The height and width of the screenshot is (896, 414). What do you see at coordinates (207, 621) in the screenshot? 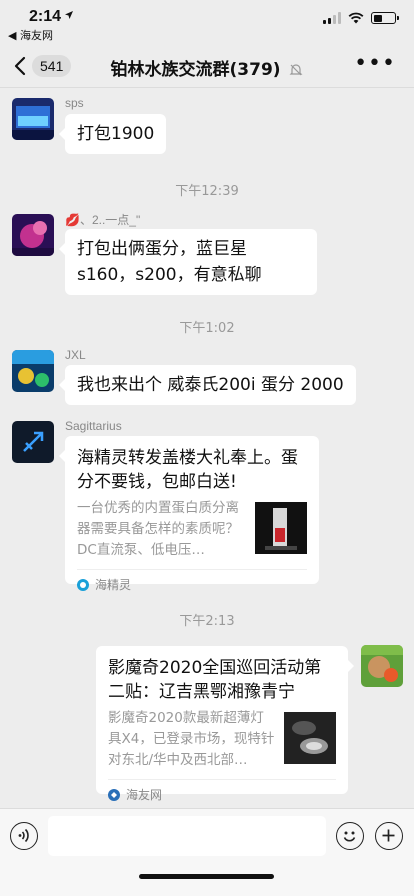
I see `time-divider: 下午2:13` at bounding box center [207, 621].